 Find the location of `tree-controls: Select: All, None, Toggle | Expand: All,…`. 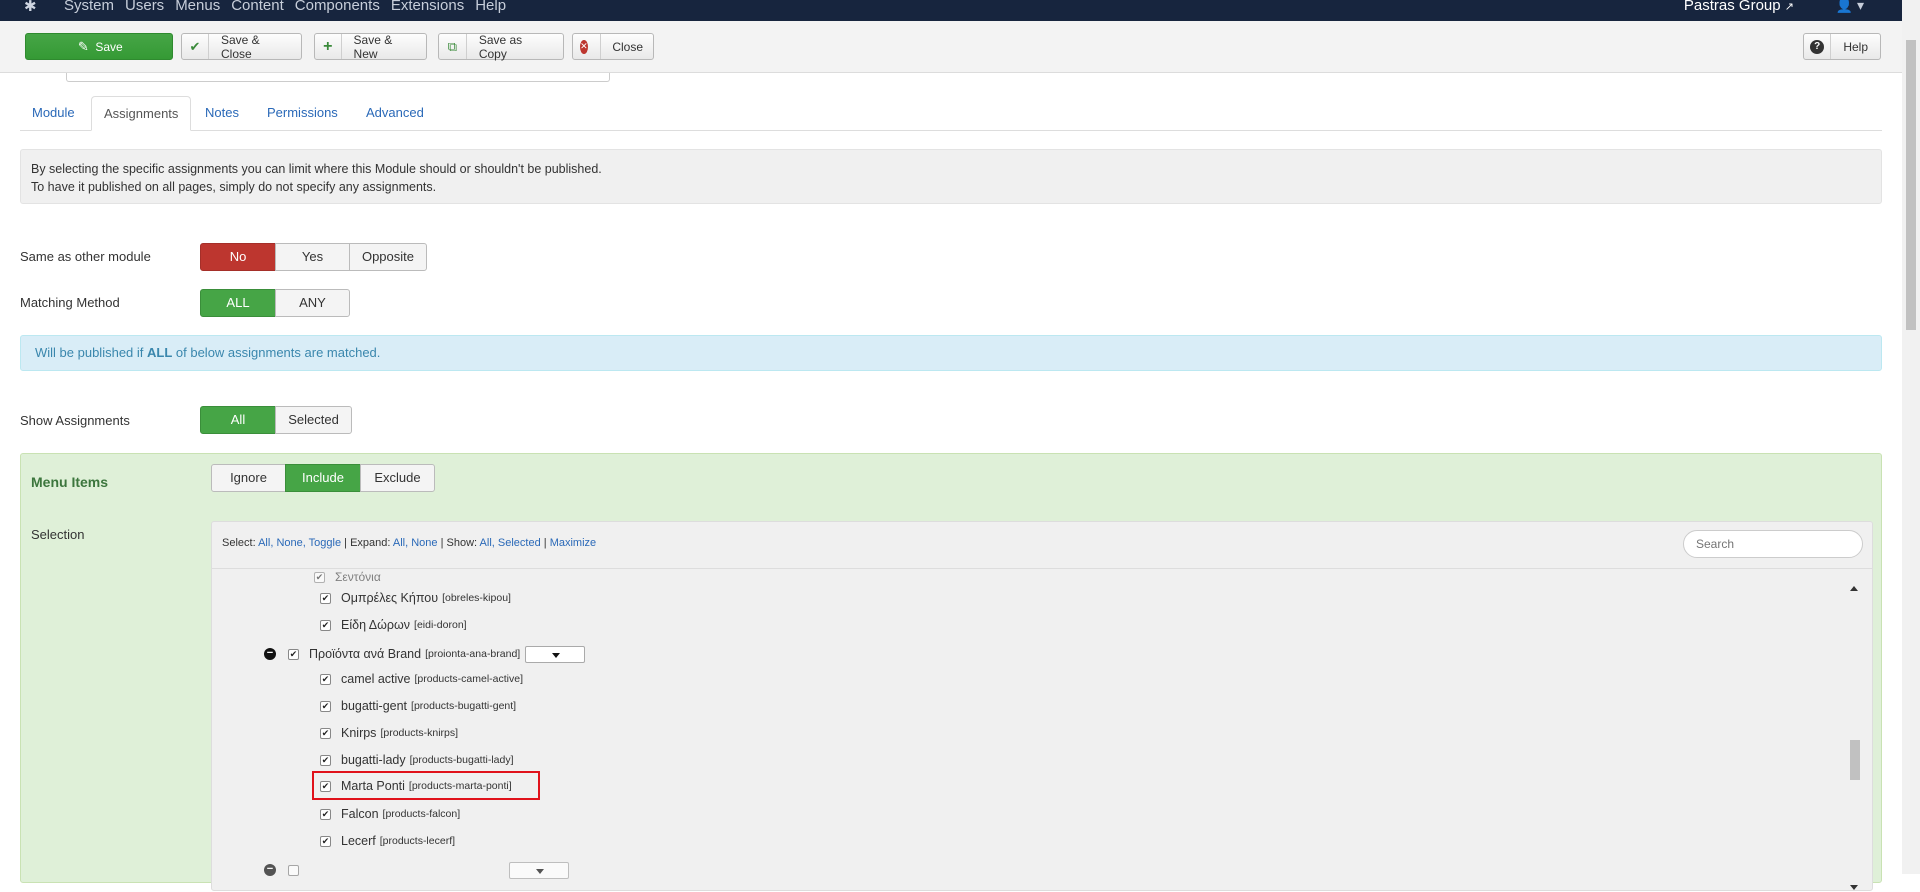

tree-controls: Select: All, None, Toggle | Expand: All,… is located at coordinates (409, 543).